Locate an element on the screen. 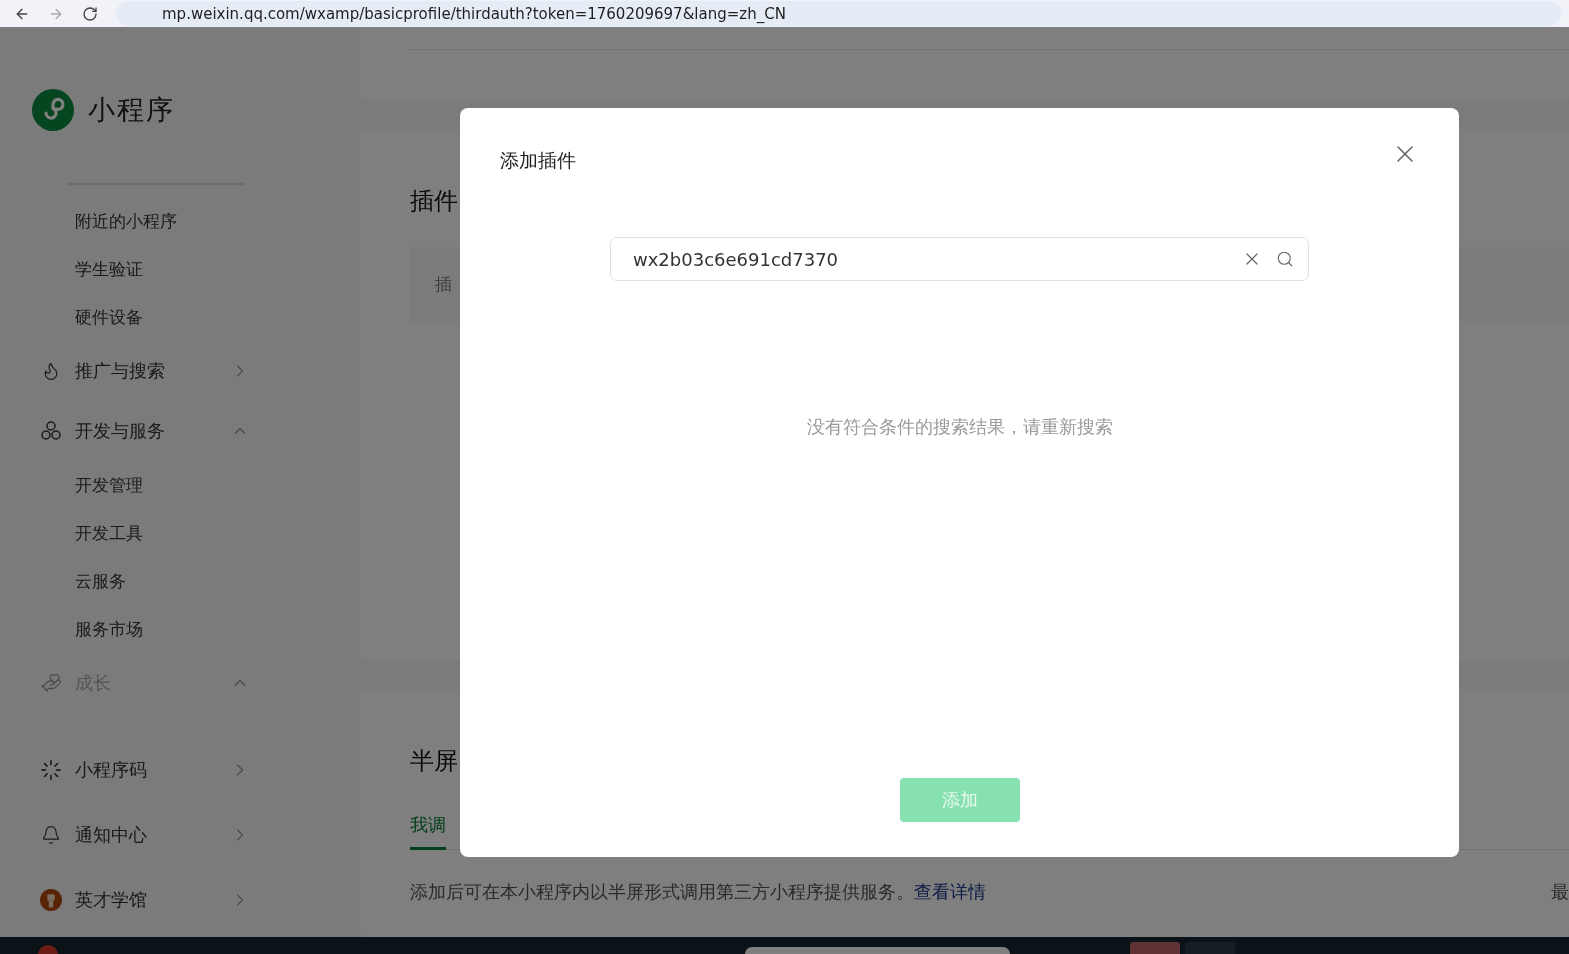 The width and height of the screenshot is (1569, 954). hand-heart-icon is located at coordinates (51, 683).